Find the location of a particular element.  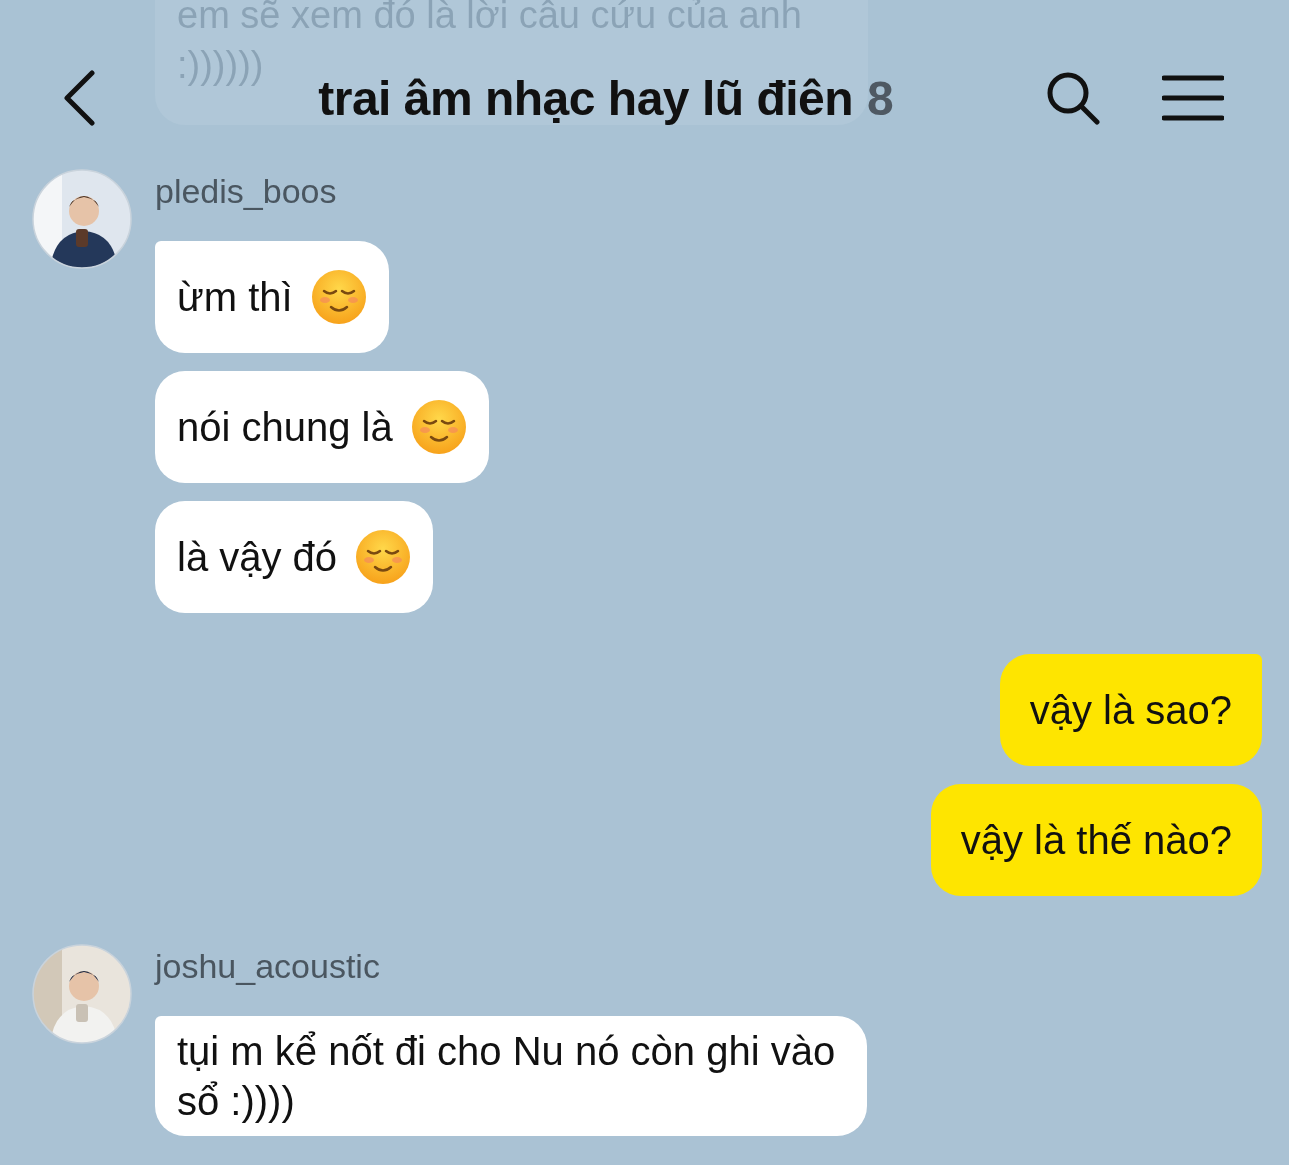

sender-name: pledis_boos is located at coordinates (246, 191).